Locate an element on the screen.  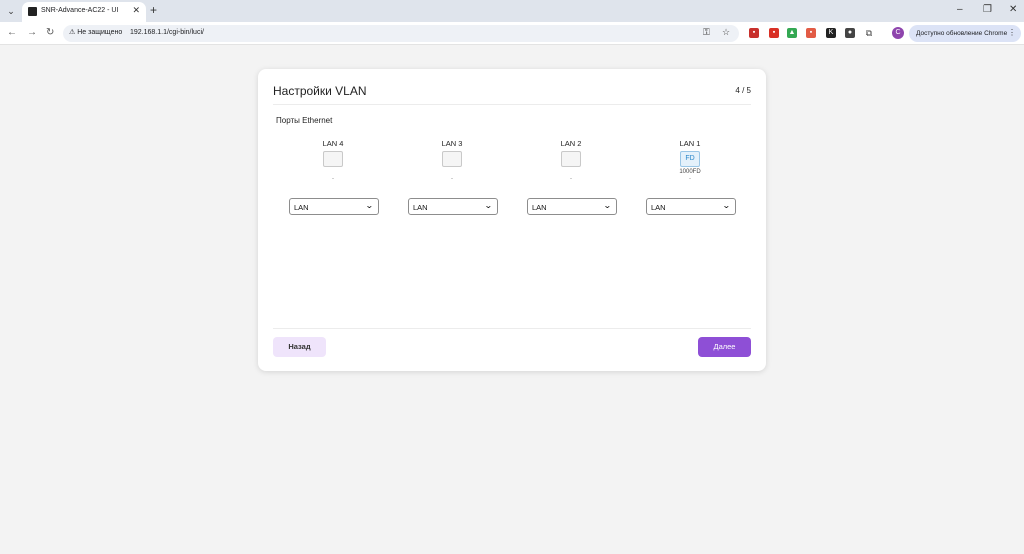
tab-close-icon: ✕ is located at coordinates (136, 10).